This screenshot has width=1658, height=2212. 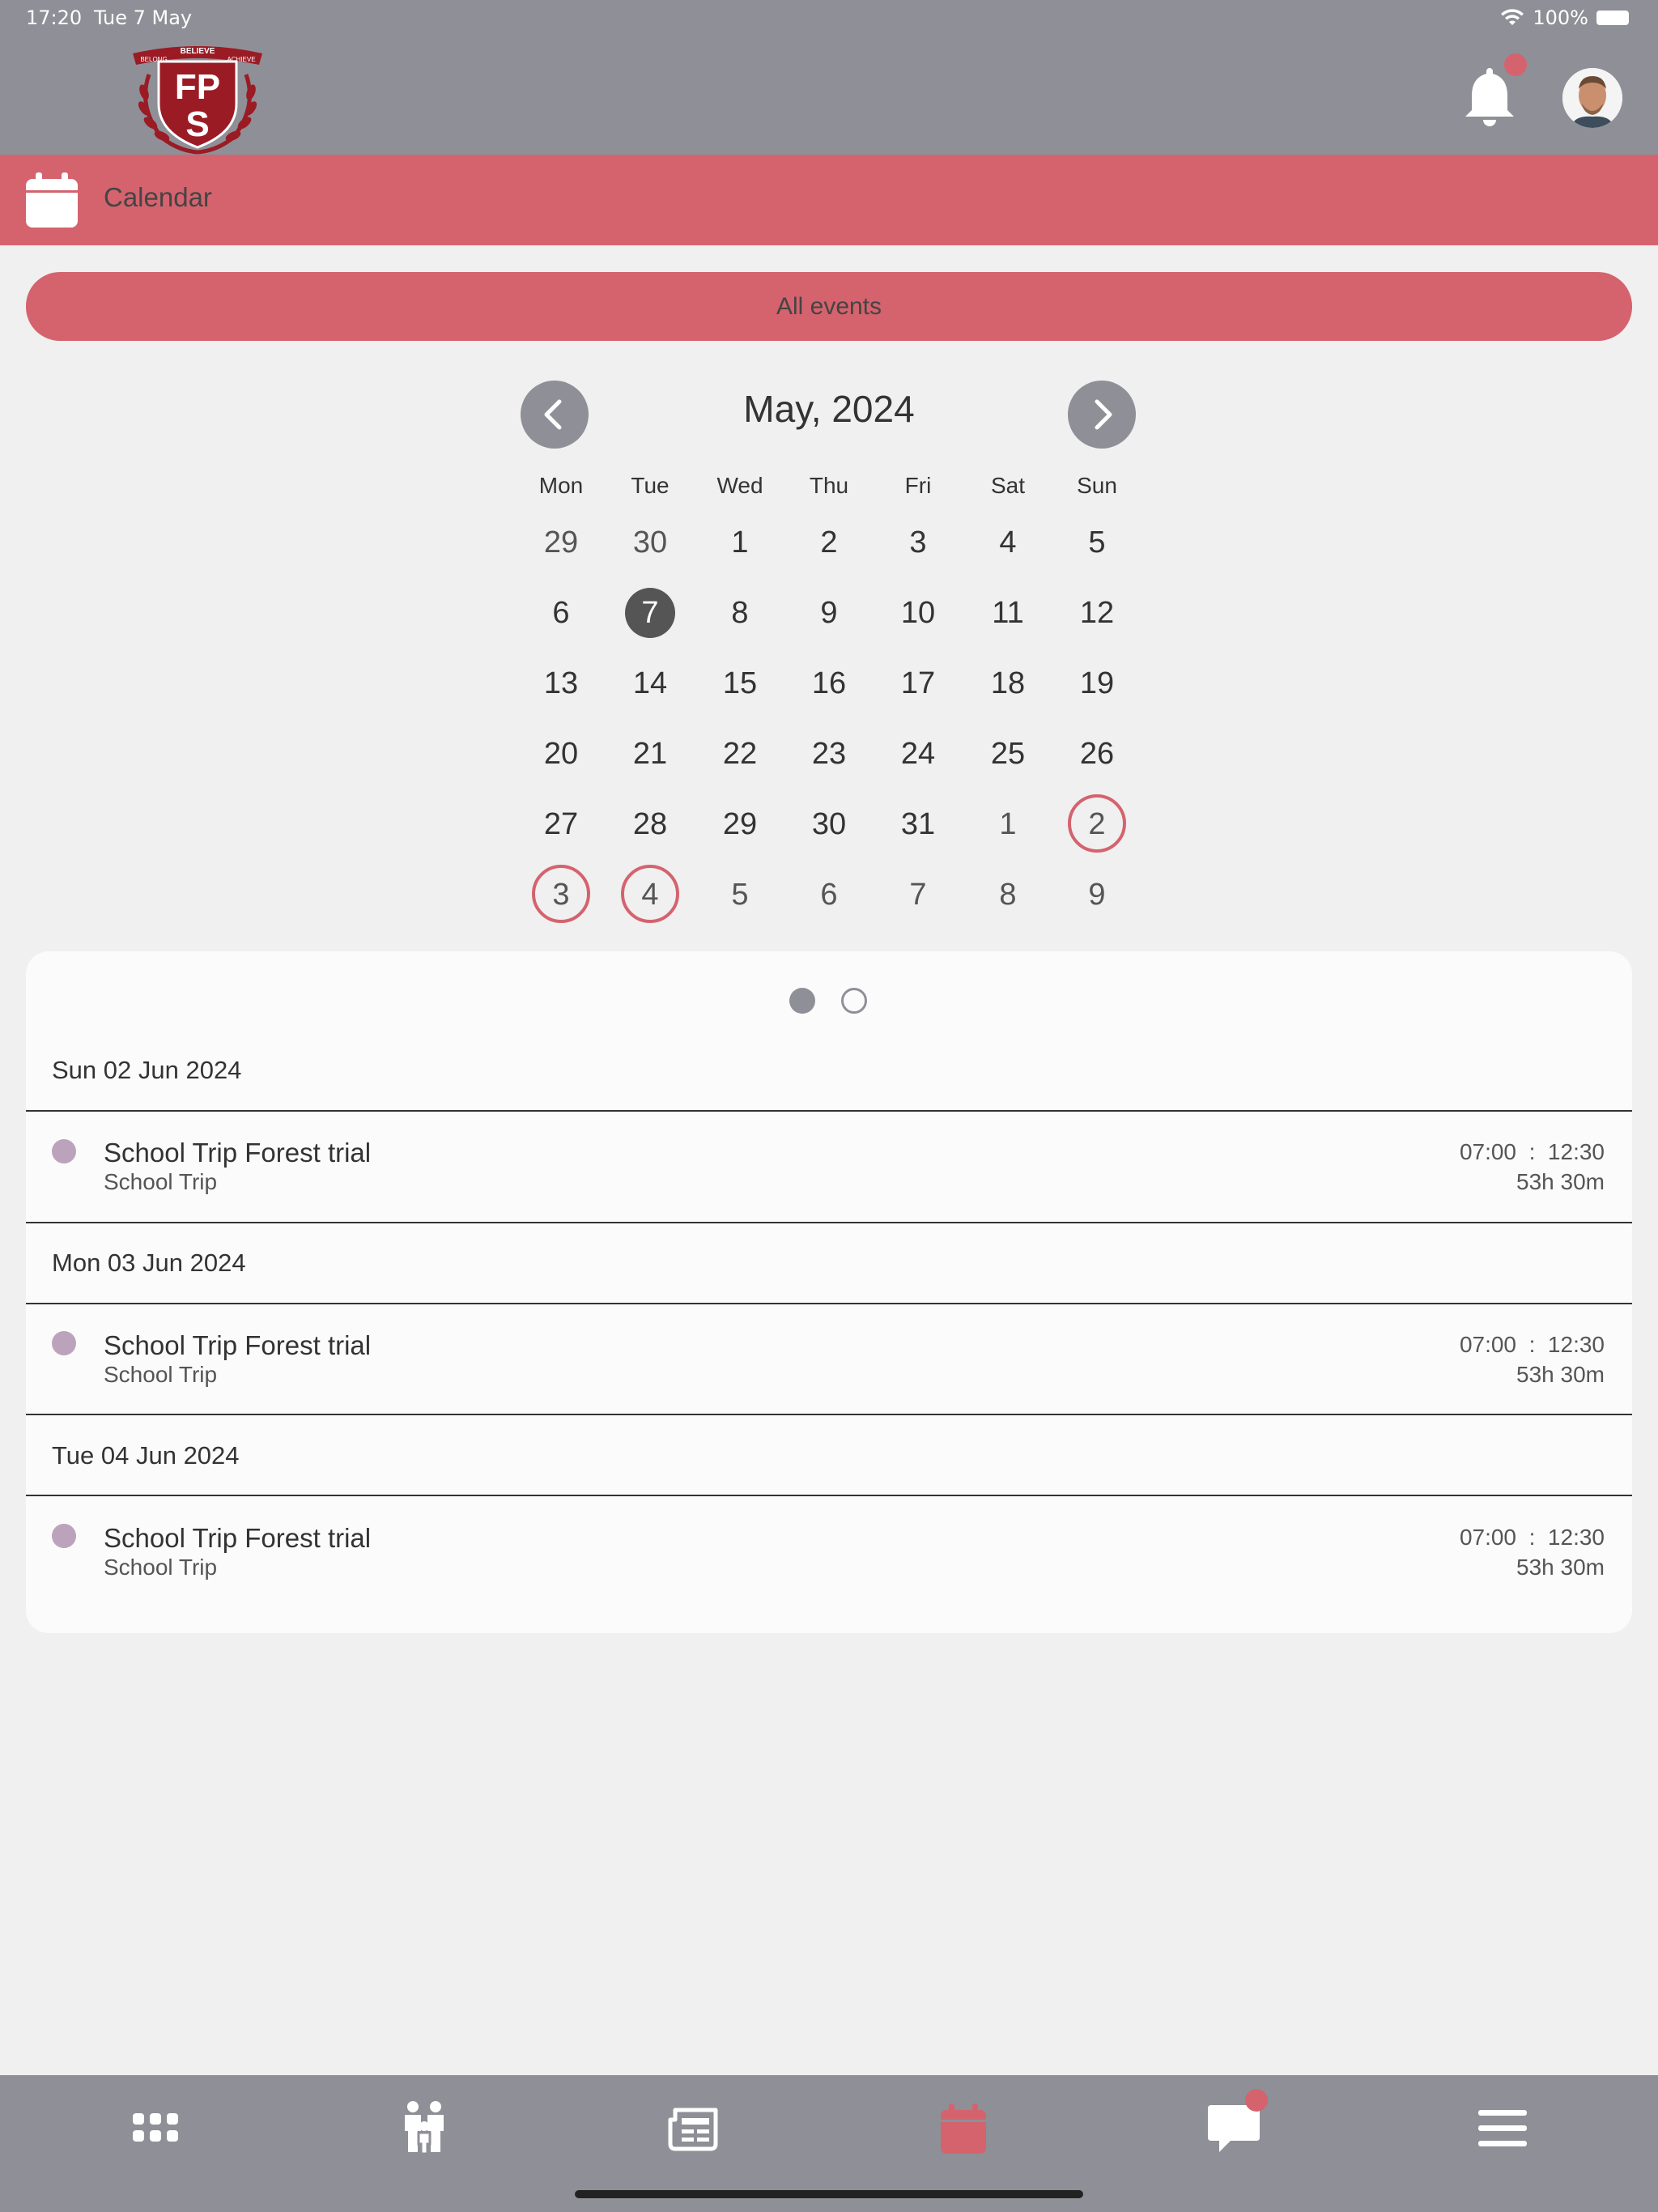 What do you see at coordinates (802, 1001) in the screenshot?
I see `page-indicator-active` at bounding box center [802, 1001].